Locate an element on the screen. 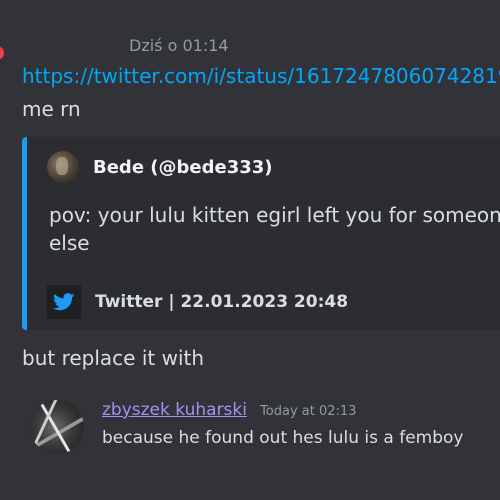 This screenshot has height=500, width=500. message-text: me rn is located at coordinates (51, 109).